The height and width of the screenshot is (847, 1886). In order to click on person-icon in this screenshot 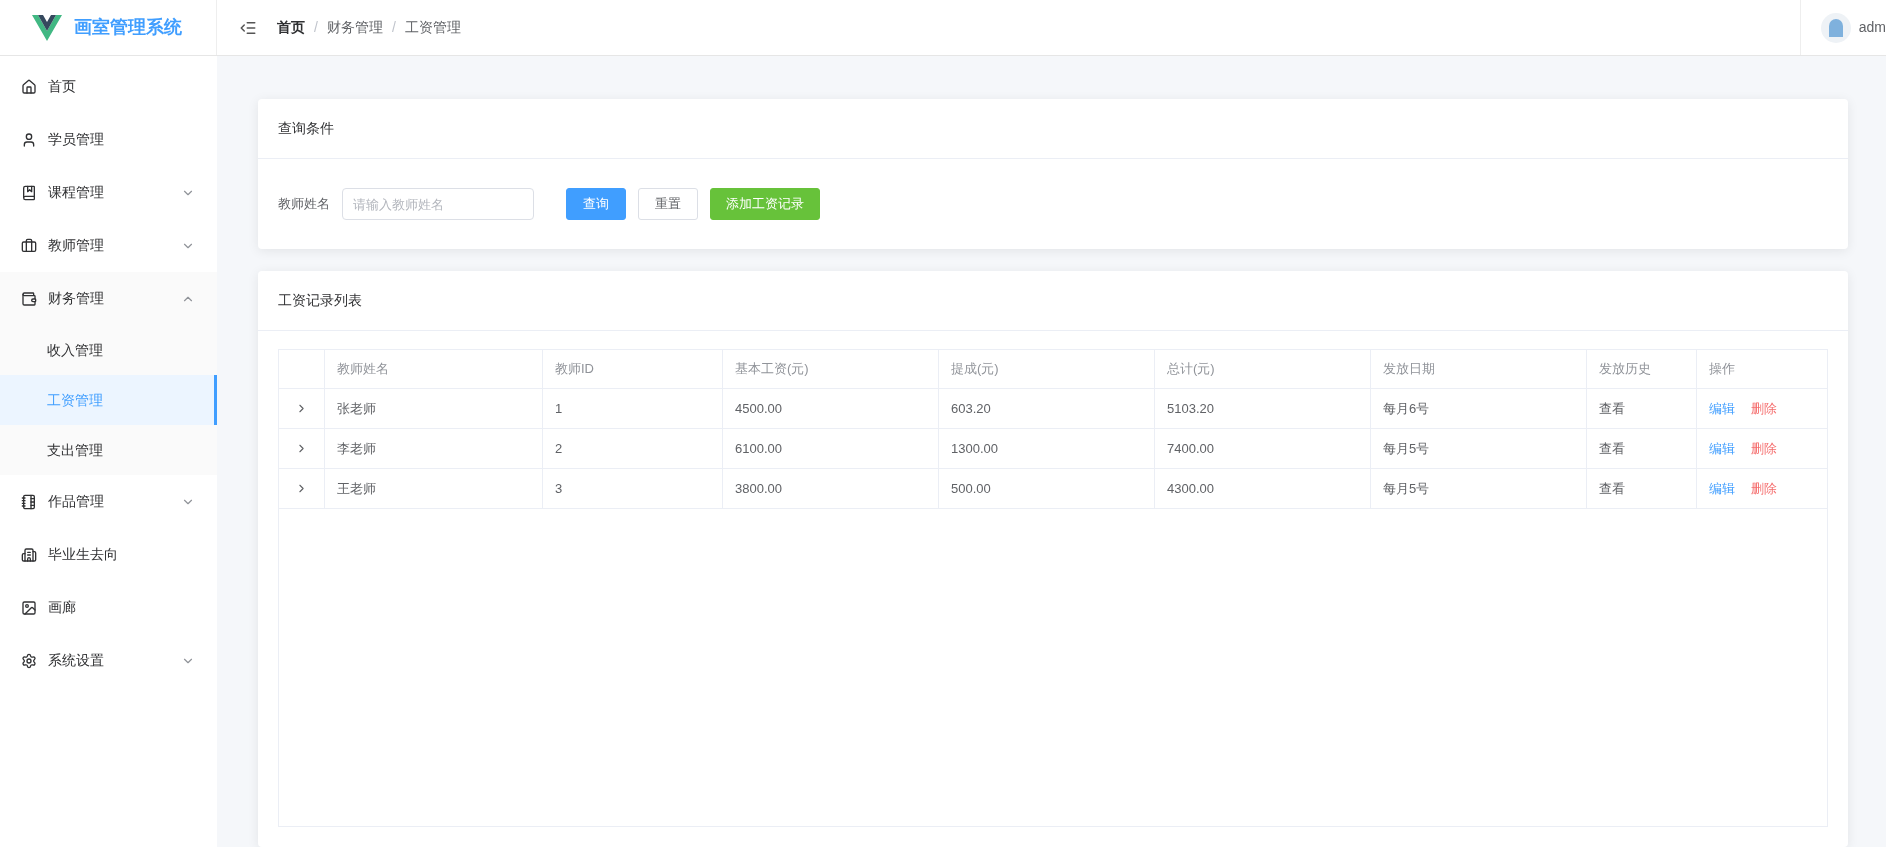, I will do `click(29, 139)`.